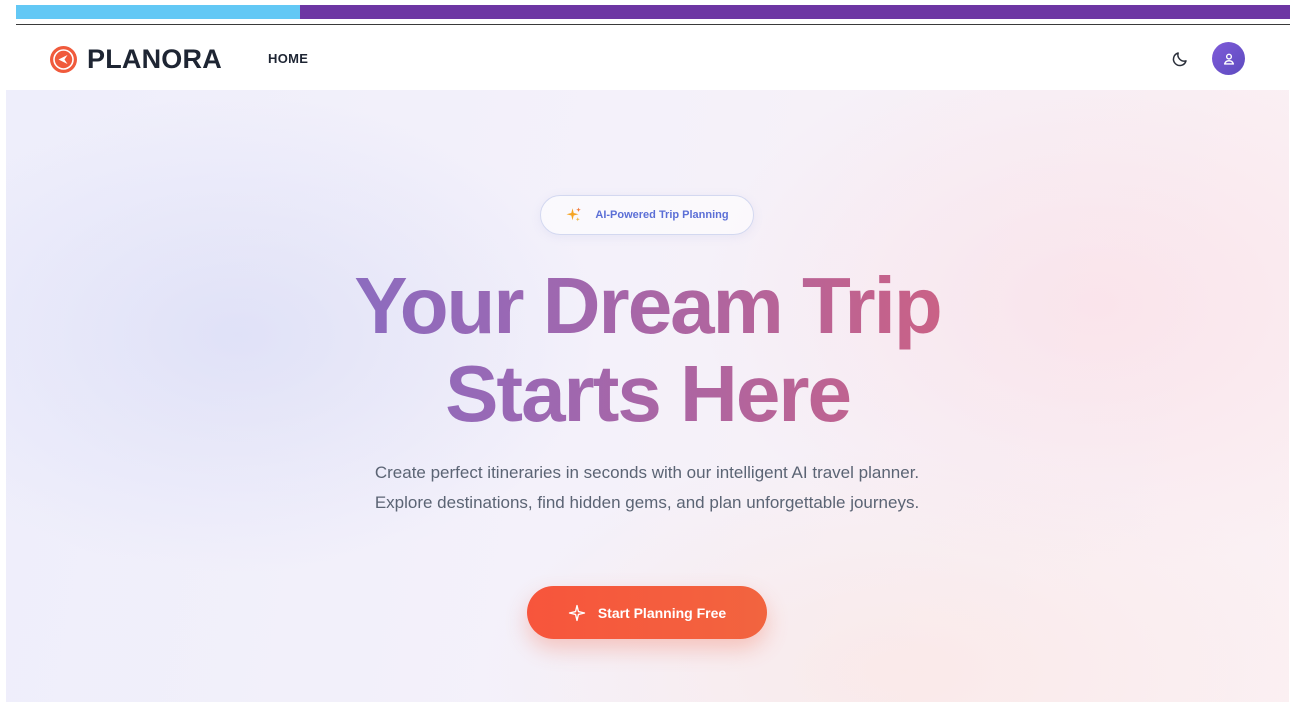 This screenshot has width=1290, height=702. What do you see at coordinates (158, 12) in the screenshot?
I see `top-bar-segment-light` at bounding box center [158, 12].